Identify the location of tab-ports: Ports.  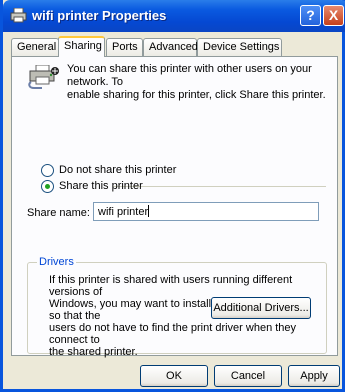
(124, 47).